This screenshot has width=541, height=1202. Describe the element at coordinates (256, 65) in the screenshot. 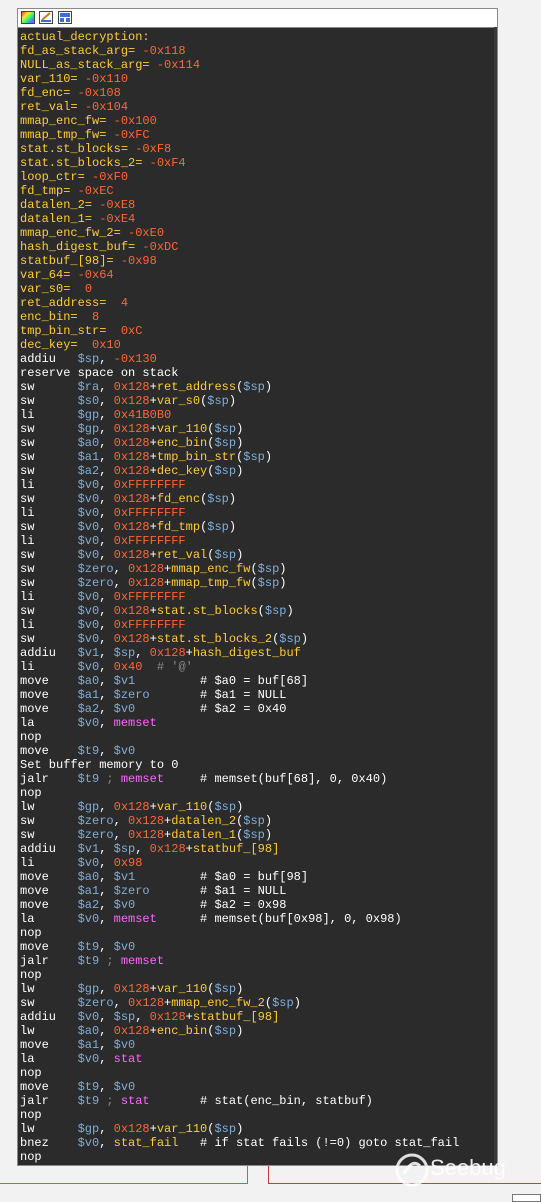

I see `code-line: NULL_as_stack_arg= -0x114` at that location.